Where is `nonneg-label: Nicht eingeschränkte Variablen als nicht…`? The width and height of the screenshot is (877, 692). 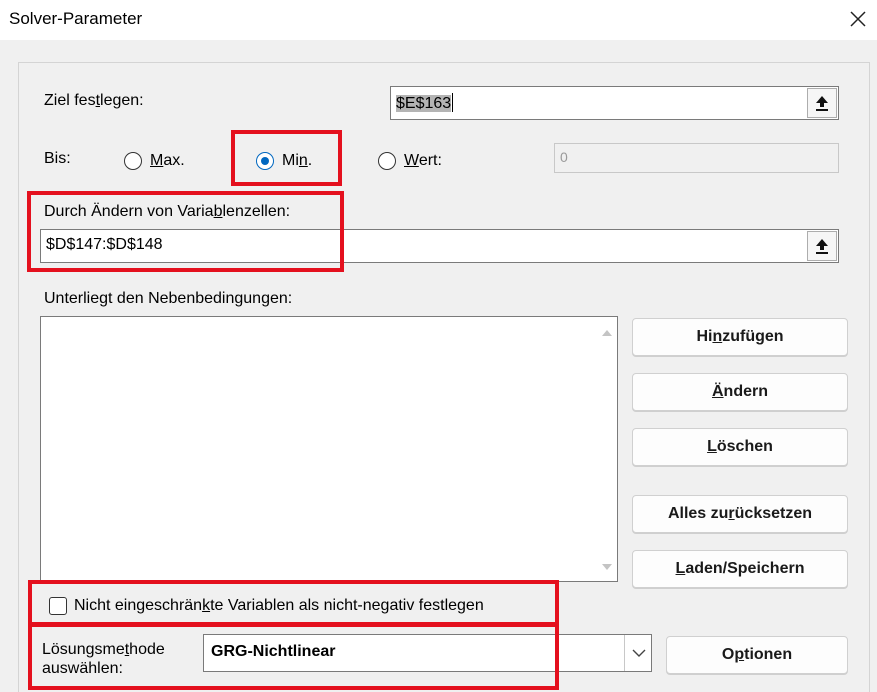
nonneg-label: Nicht eingeschränkte Variablen als nicht… is located at coordinates (279, 605).